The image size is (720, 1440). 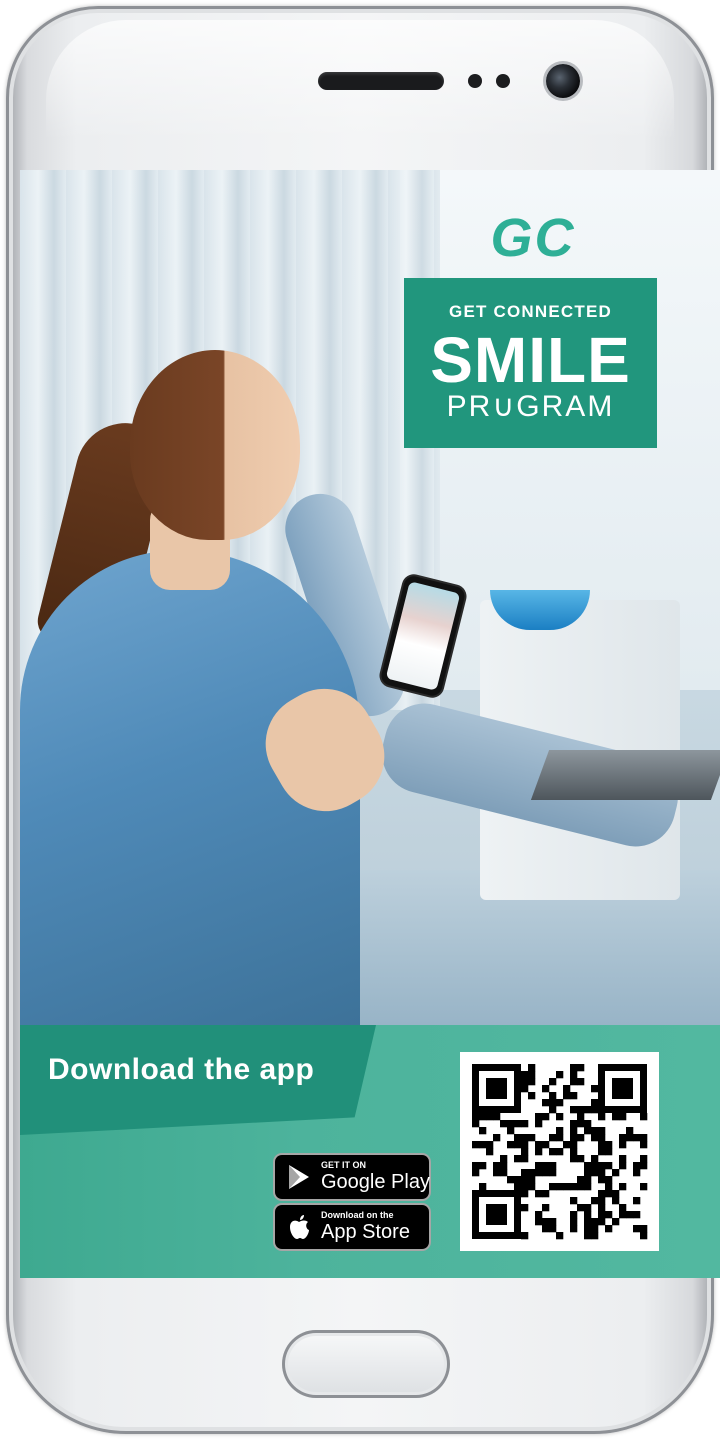 I want to click on front-camera-icon, so click(x=563, y=81).